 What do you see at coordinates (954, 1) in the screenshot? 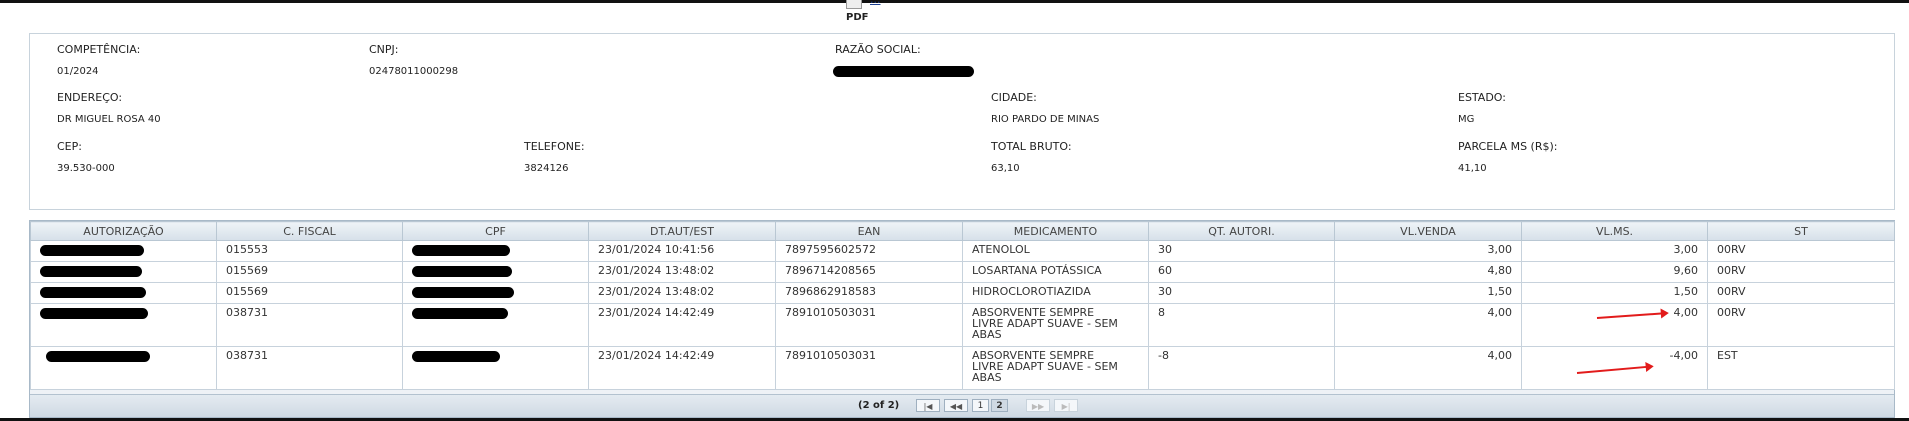
I see `top-border` at bounding box center [954, 1].